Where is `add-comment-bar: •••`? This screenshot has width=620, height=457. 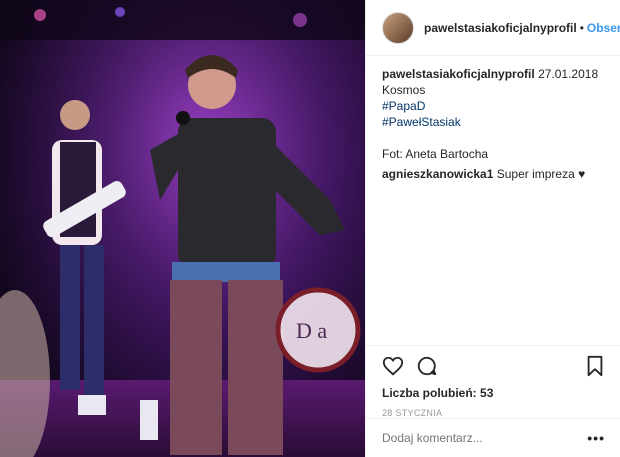 add-comment-bar: ••• is located at coordinates (493, 437).